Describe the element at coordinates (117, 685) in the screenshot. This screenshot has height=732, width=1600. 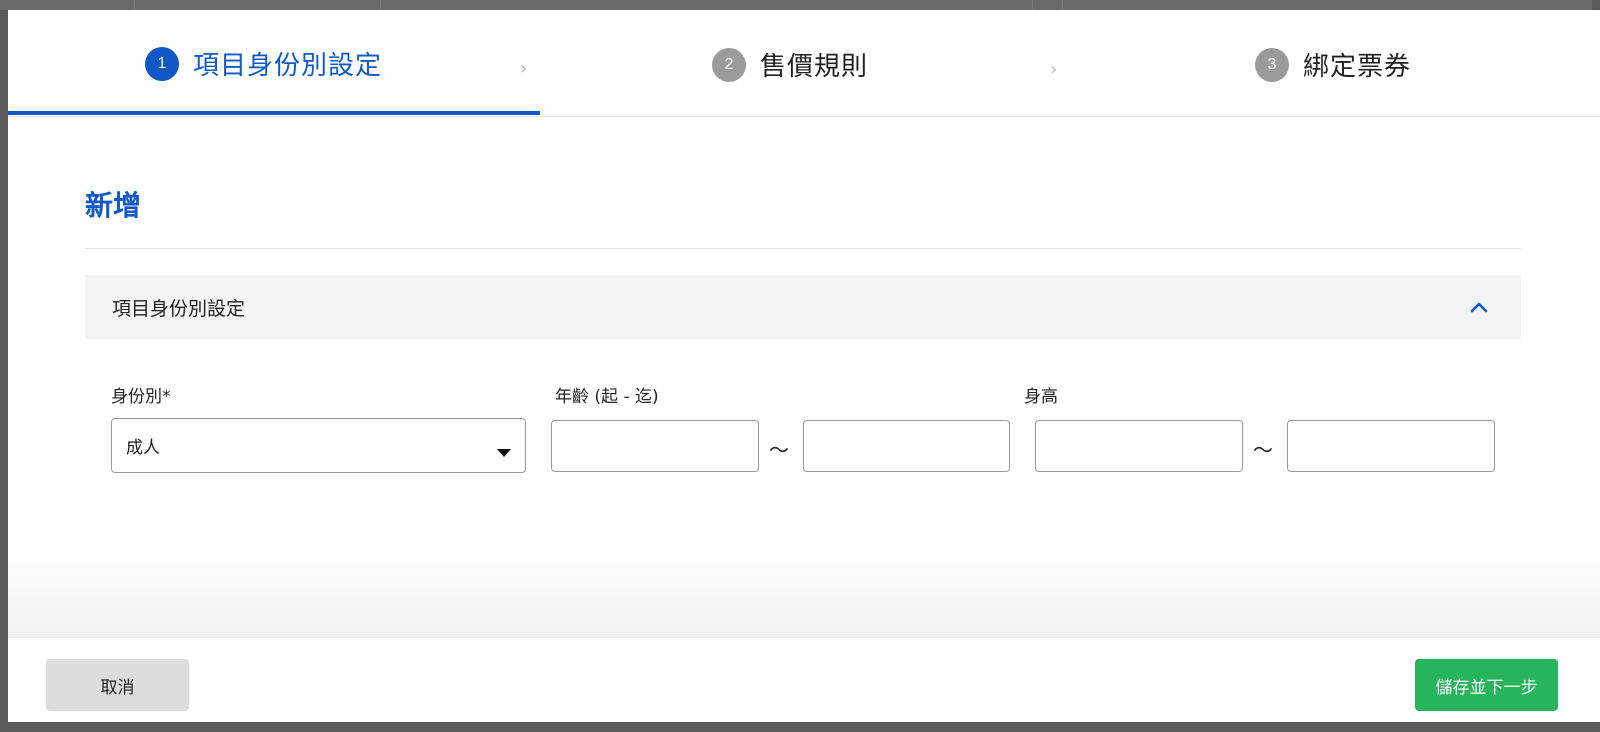
I see `cancel-button: 取消` at that location.